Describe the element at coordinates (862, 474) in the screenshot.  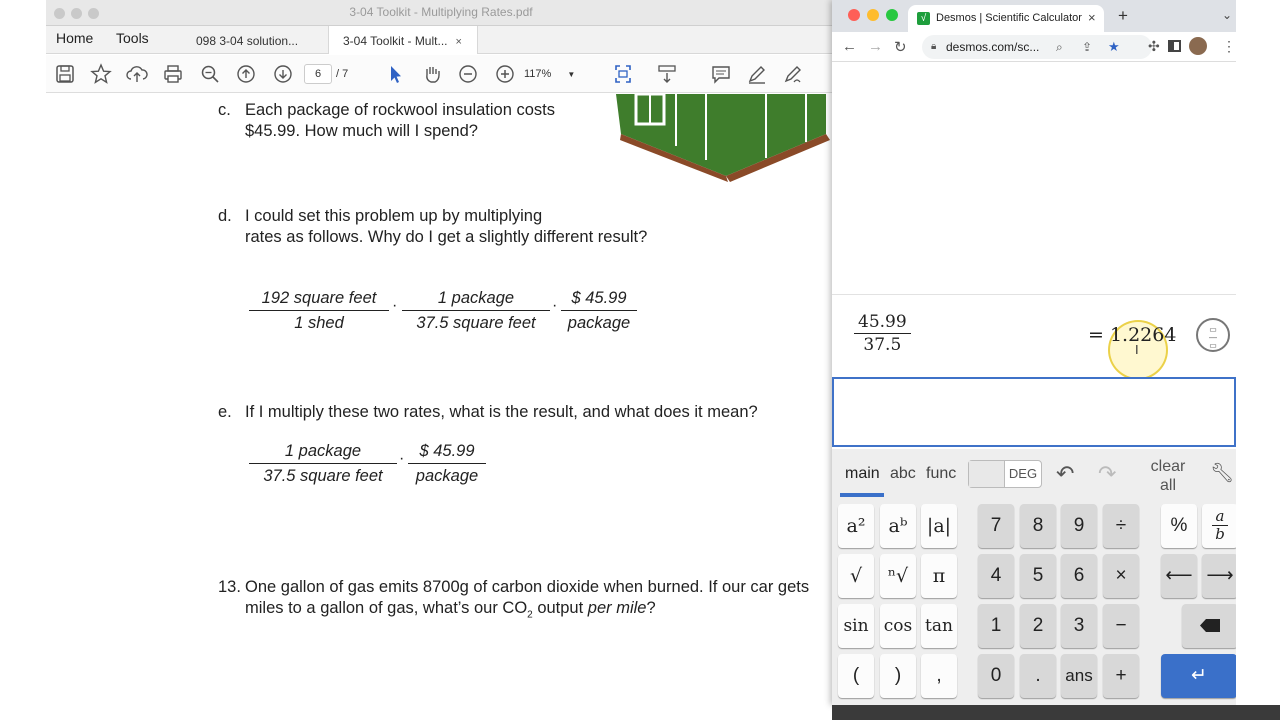
I see `keypad-tab-main: main` at that location.